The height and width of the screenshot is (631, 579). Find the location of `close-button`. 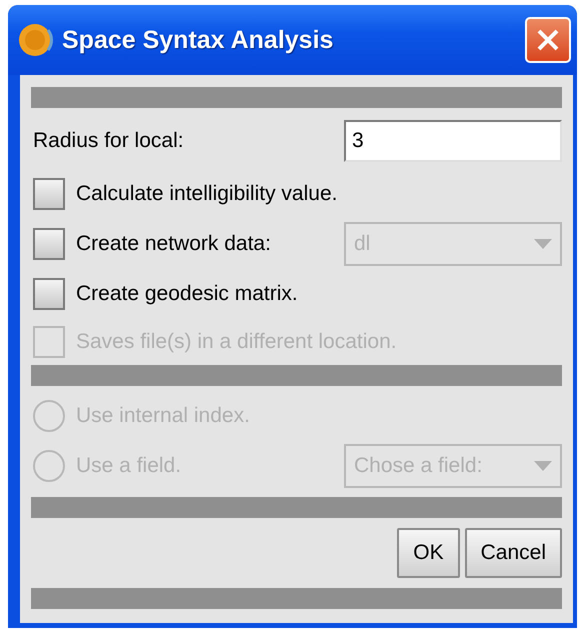

close-button is located at coordinates (548, 40).